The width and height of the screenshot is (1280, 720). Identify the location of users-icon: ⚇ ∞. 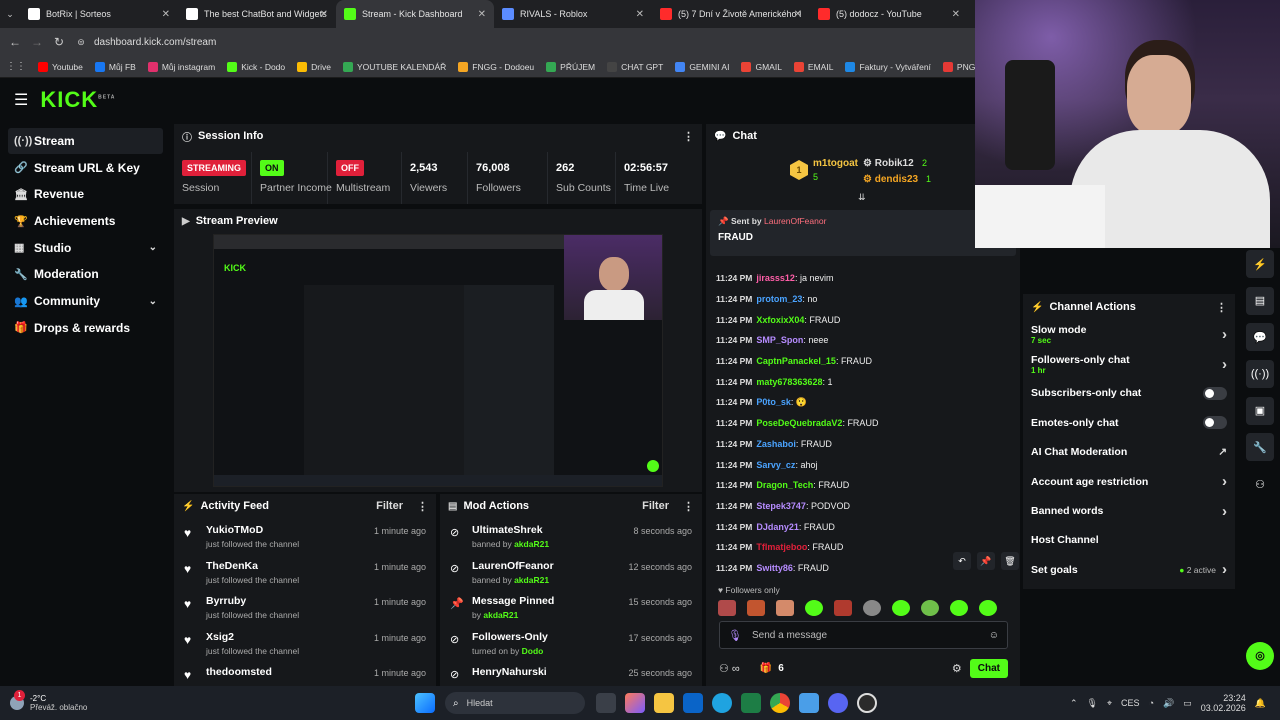
(729, 668).